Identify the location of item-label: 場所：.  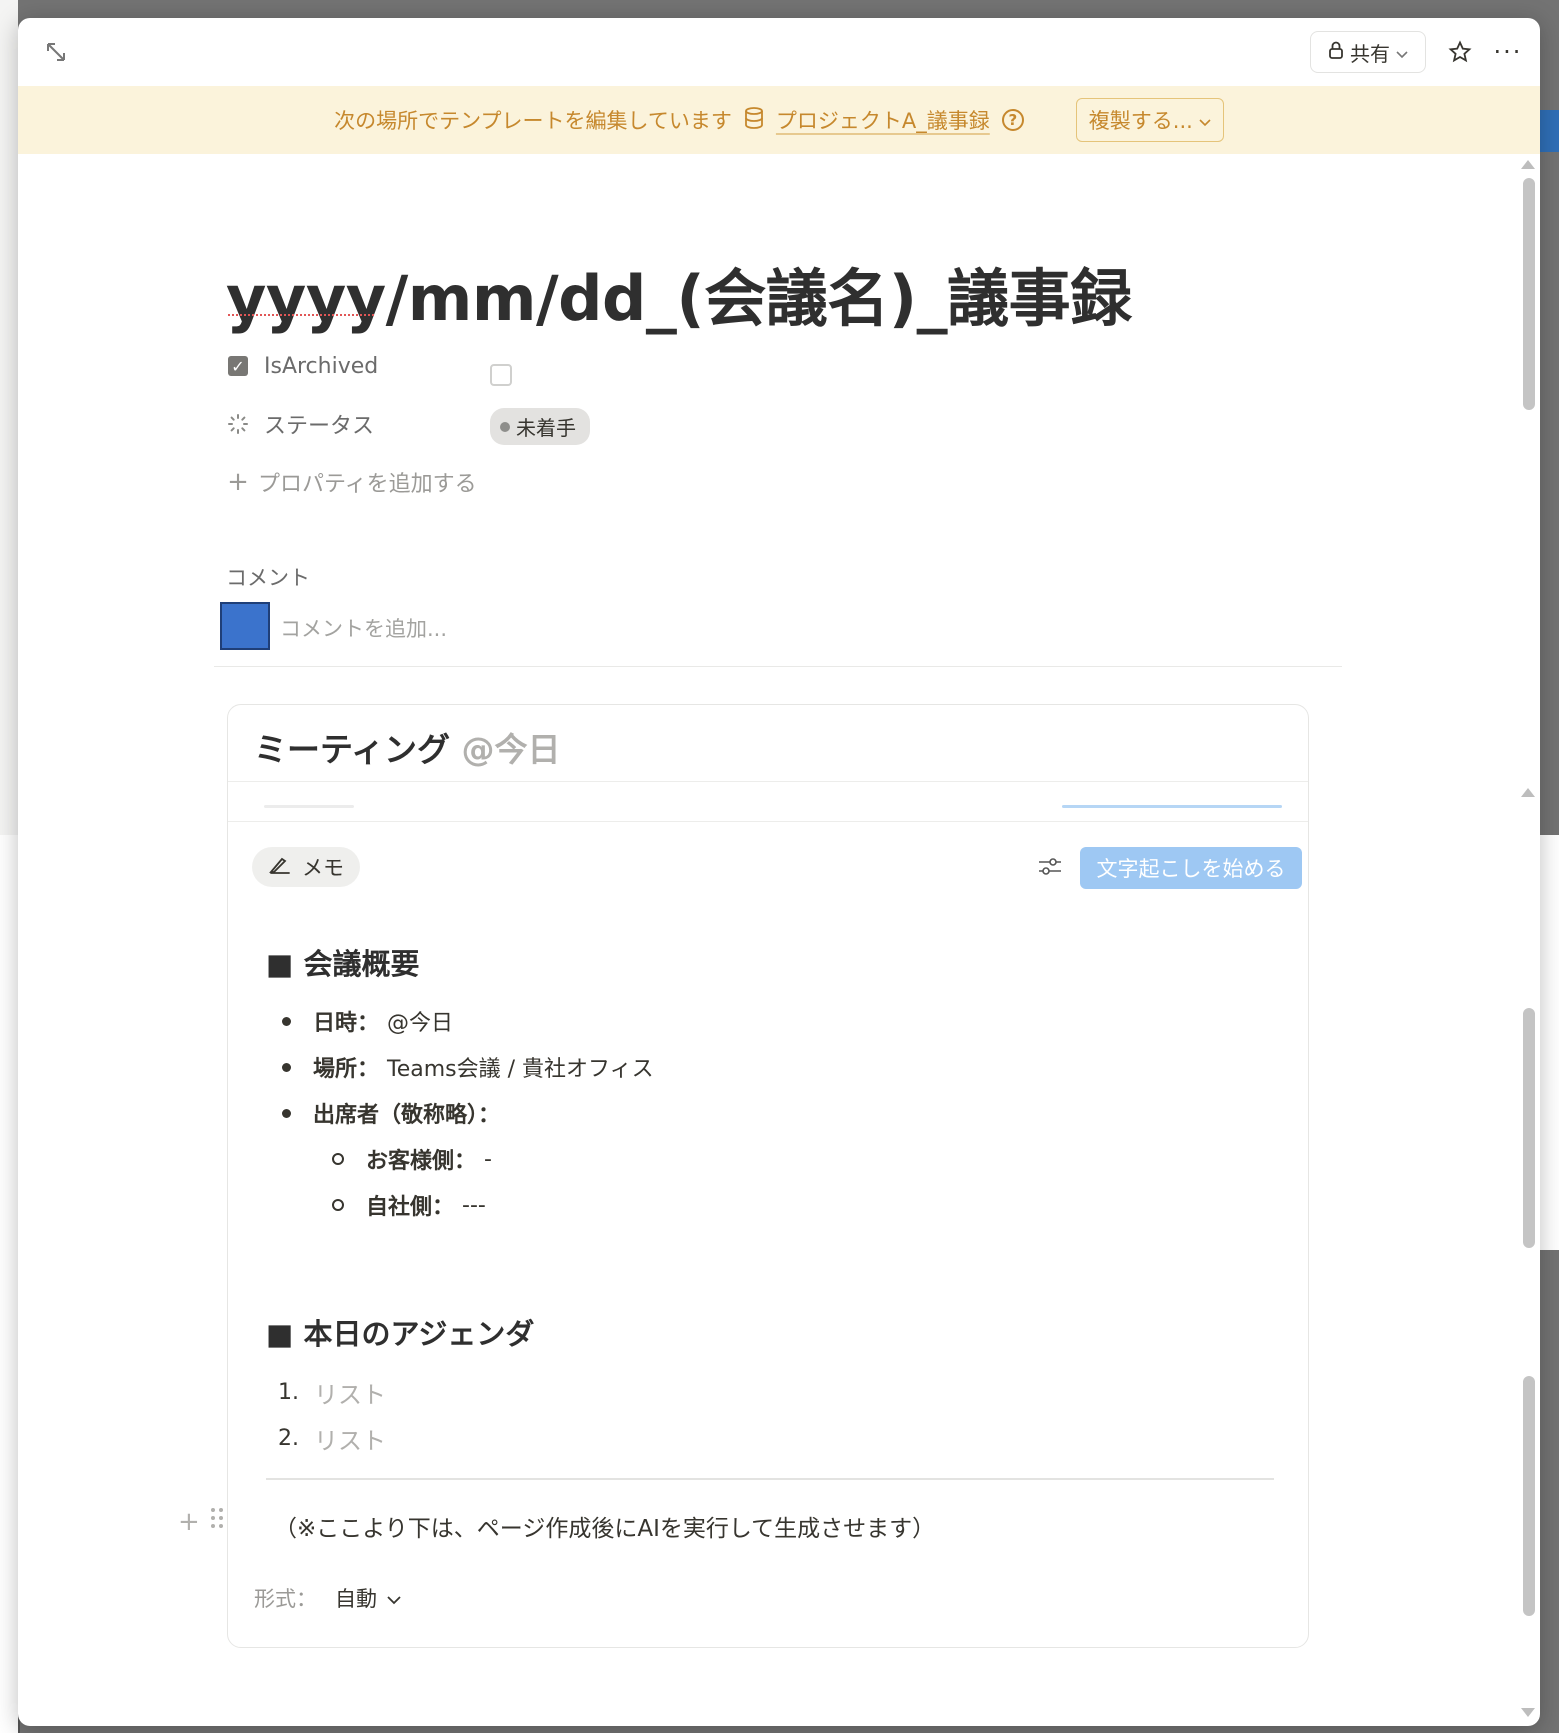
(346, 1069).